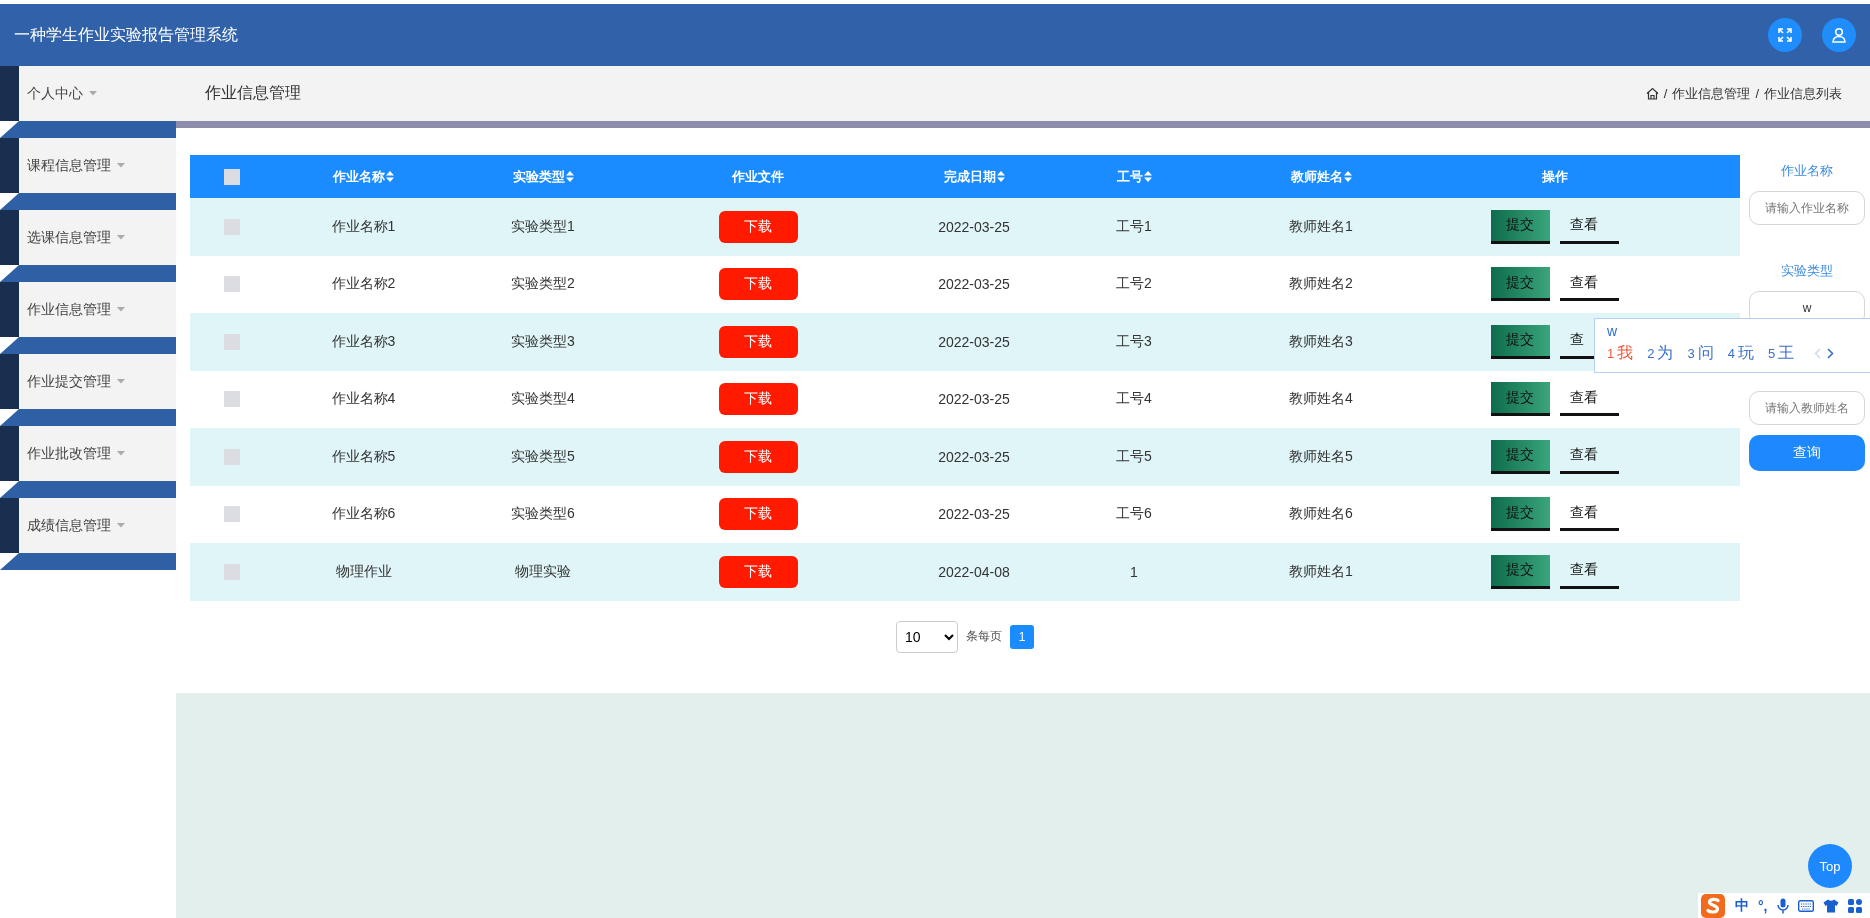  I want to click on table-cell: 工号5, so click(1134, 456).